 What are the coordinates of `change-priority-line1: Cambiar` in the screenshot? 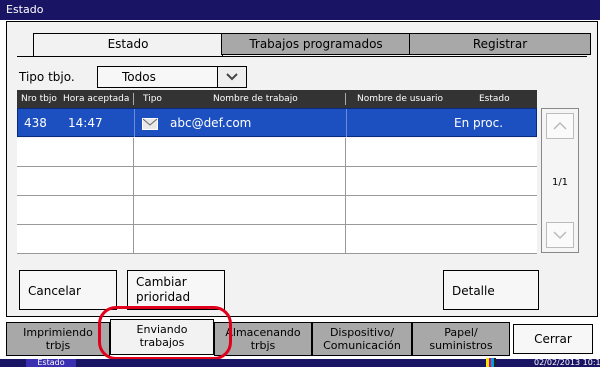 It's located at (161, 282).